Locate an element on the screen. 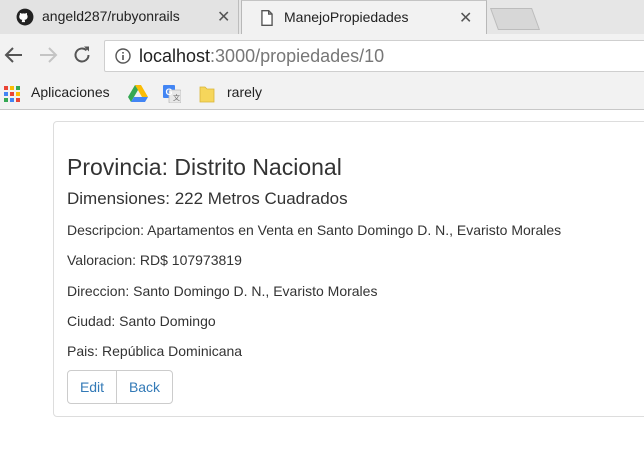 The height and width of the screenshot is (456, 644). ciudad-text: Ciudad: Santo Domingo is located at coordinates (141, 321).